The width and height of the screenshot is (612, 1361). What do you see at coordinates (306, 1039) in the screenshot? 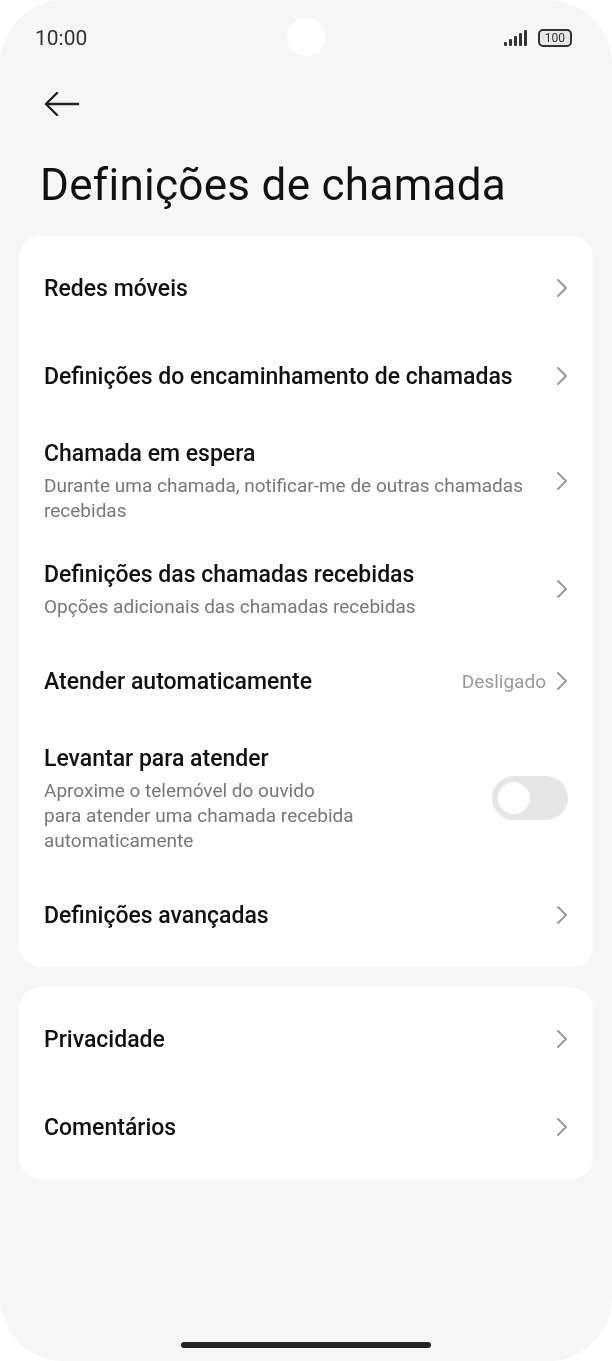
I see `settings-row: Privacidade` at bounding box center [306, 1039].